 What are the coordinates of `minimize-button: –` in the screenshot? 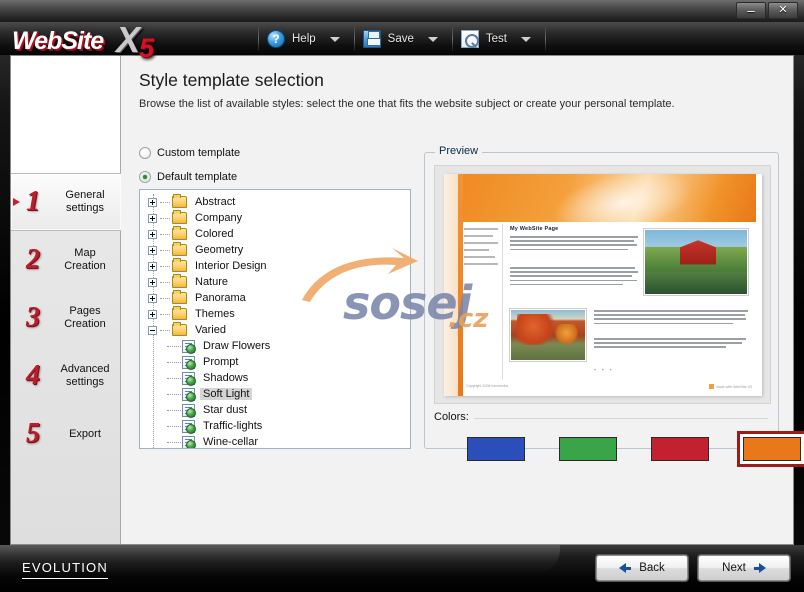 It's located at (751, 10).